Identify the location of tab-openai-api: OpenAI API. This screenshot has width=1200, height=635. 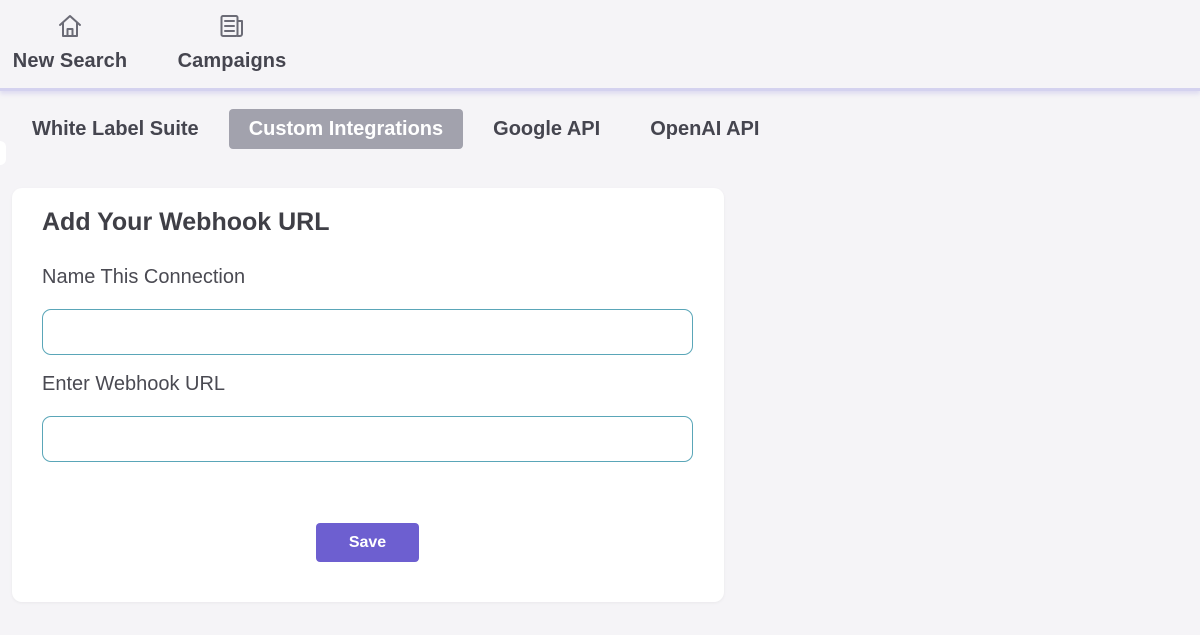
(704, 129).